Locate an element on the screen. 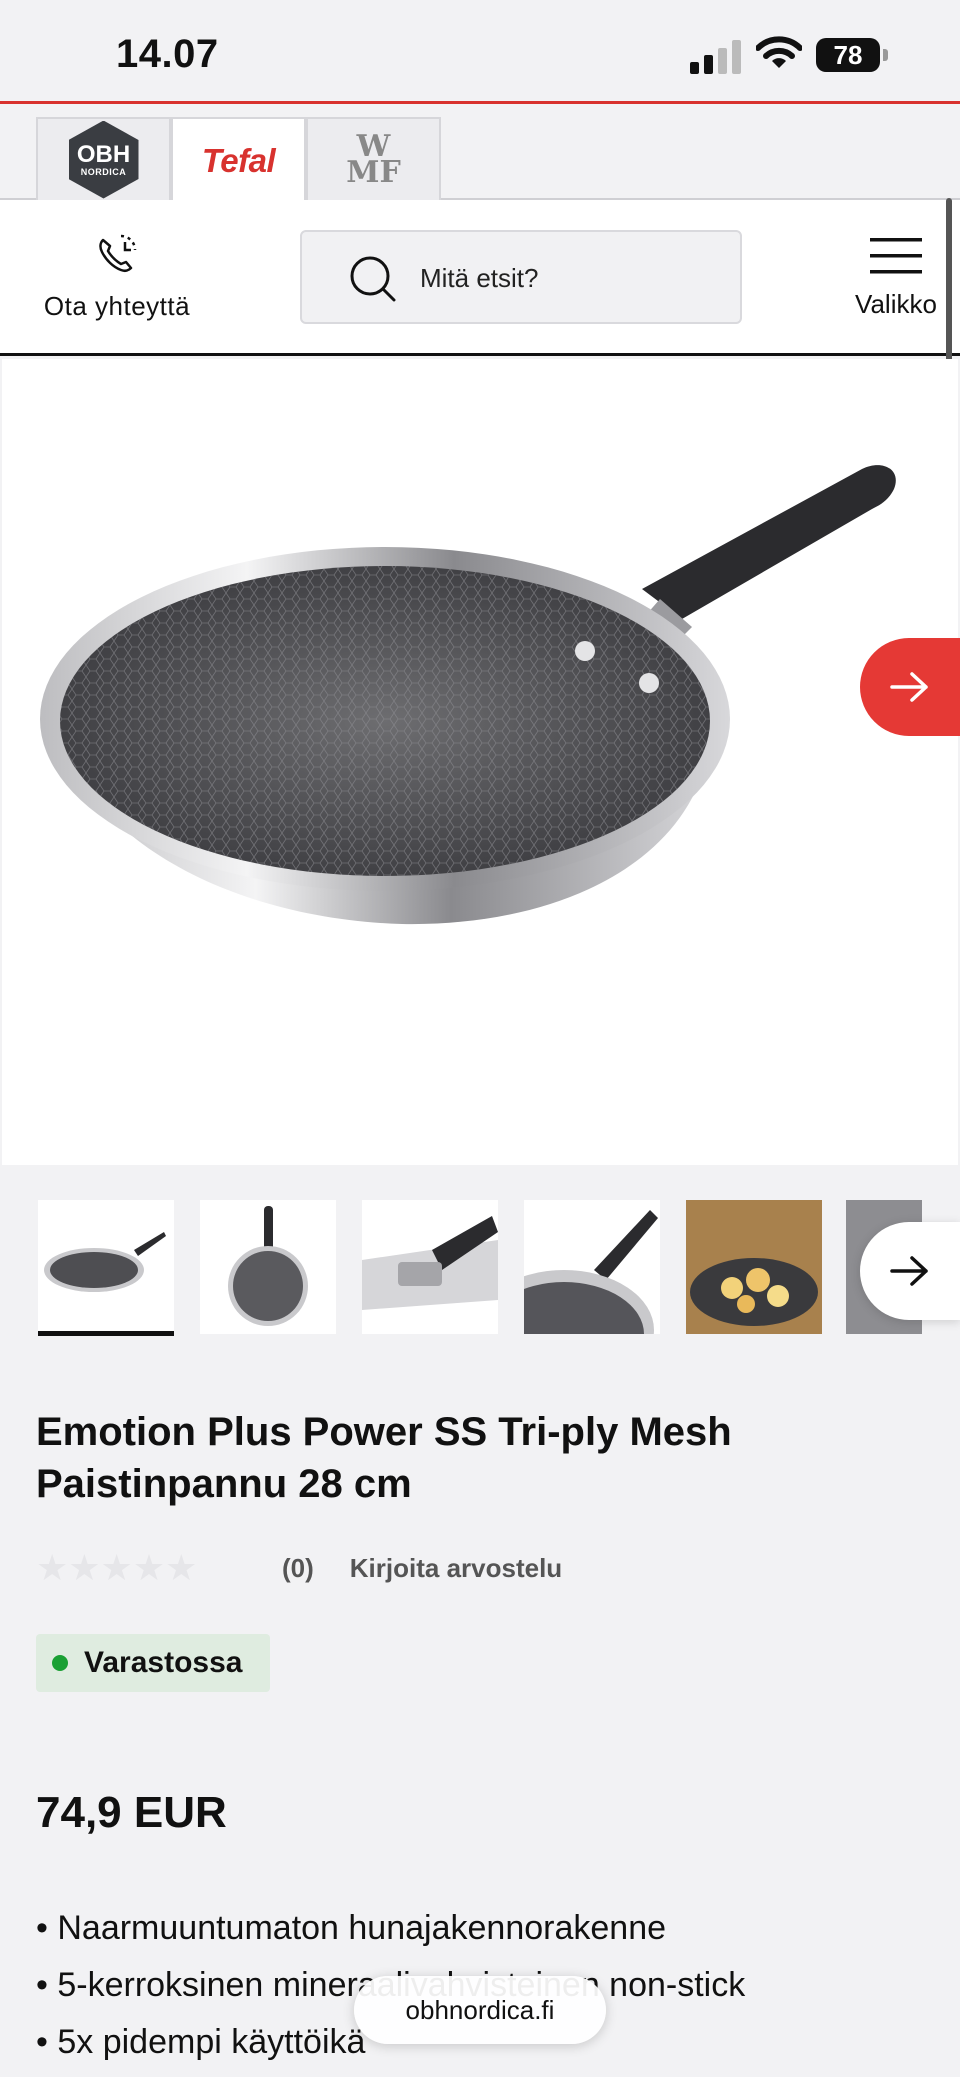 The width and height of the screenshot is (960, 2077). phone-clock-icon is located at coordinates (118, 253).